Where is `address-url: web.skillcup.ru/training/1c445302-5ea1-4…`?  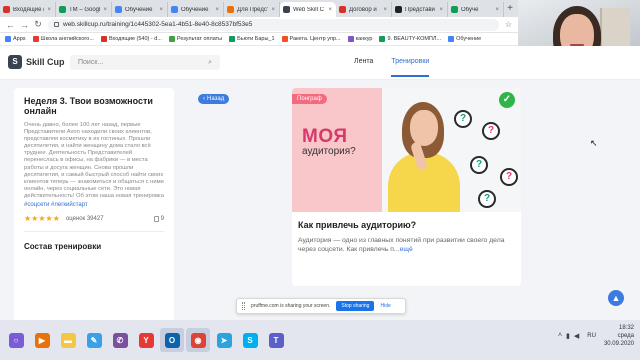 address-url: web.skillcup.ru/training/1c445302-5ea1-4… is located at coordinates (158, 24).